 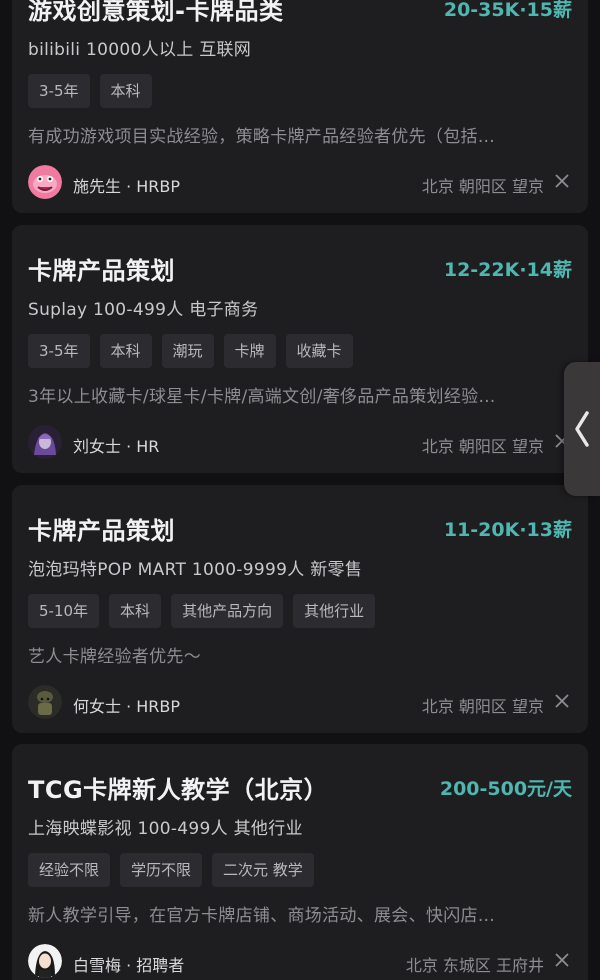 What do you see at coordinates (165, 829) in the screenshot?
I see `company-info: 上海映蝶影视 100-499人 其他行业` at bounding box center [165, 829].